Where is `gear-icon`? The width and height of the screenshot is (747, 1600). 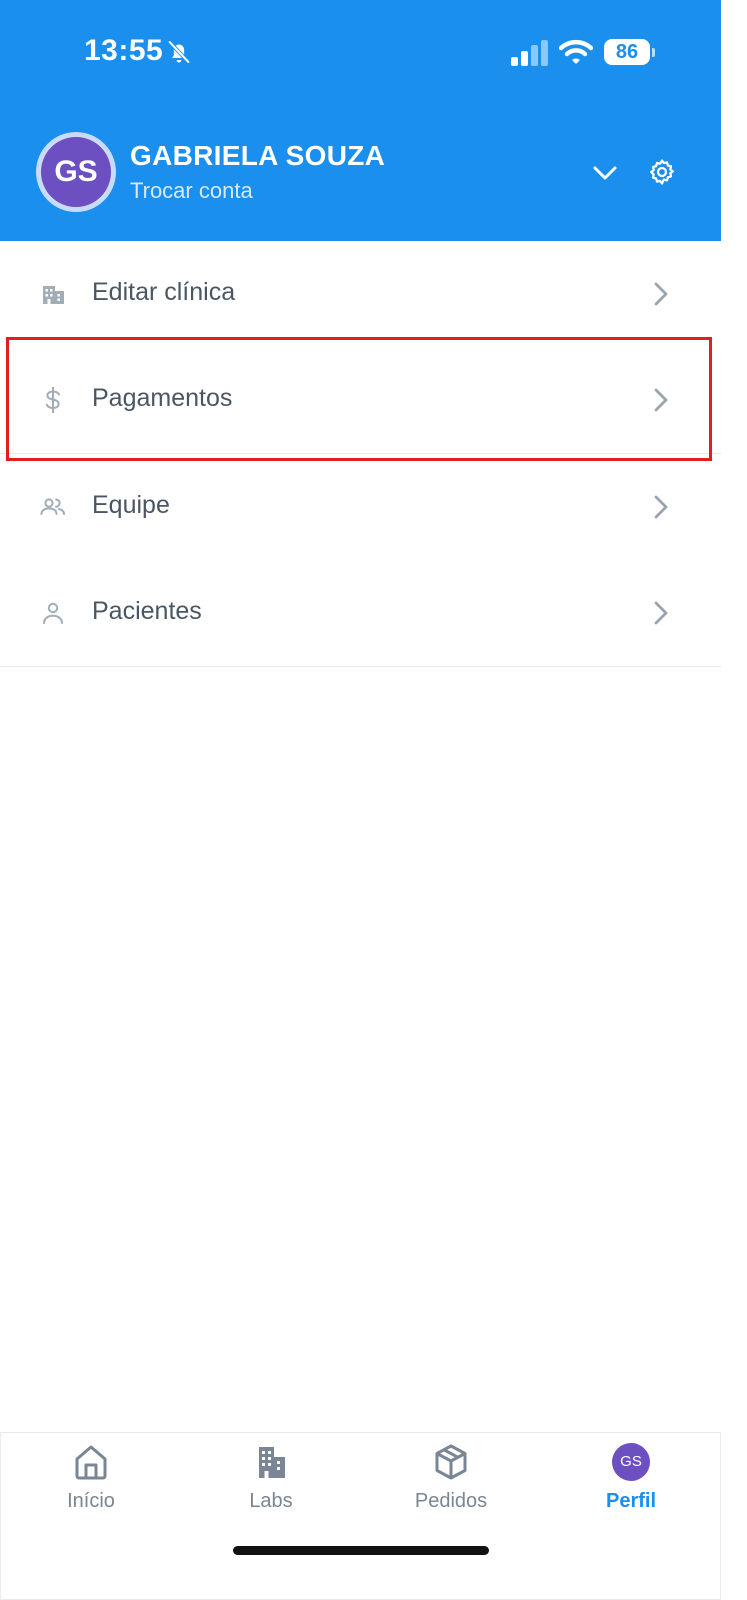
gear-icon is located at coordinates (662, 172).